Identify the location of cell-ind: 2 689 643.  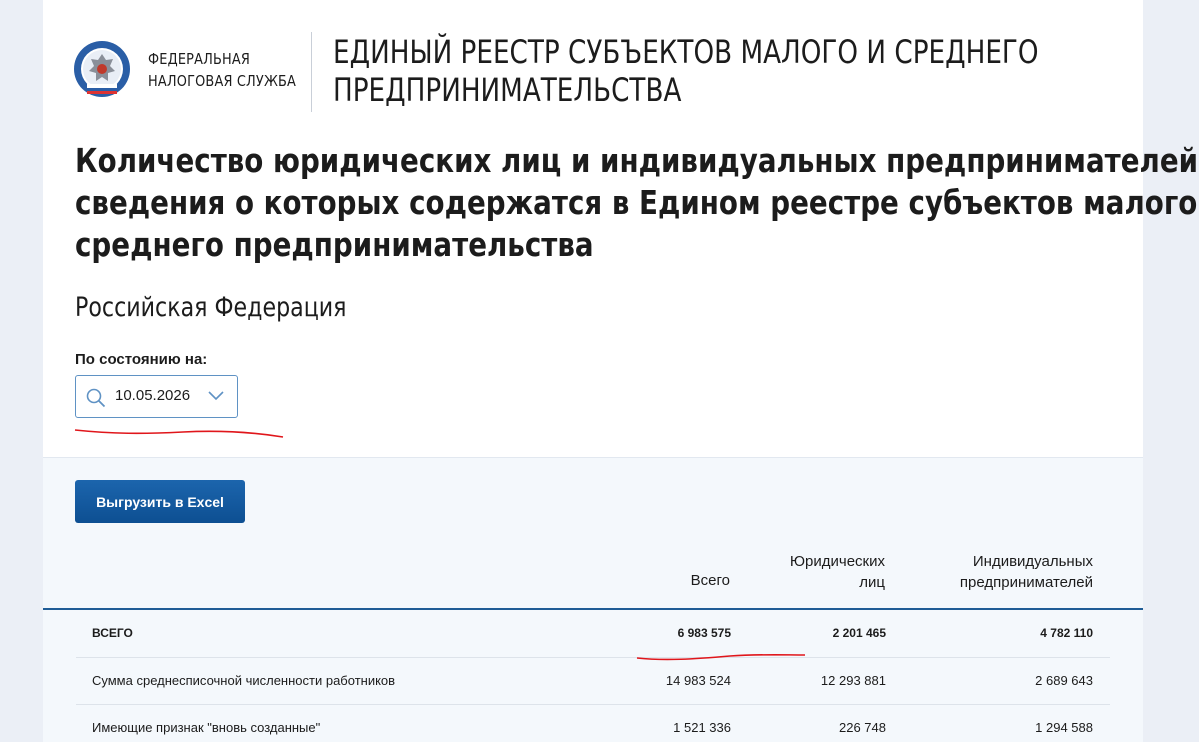
(1064, 680).